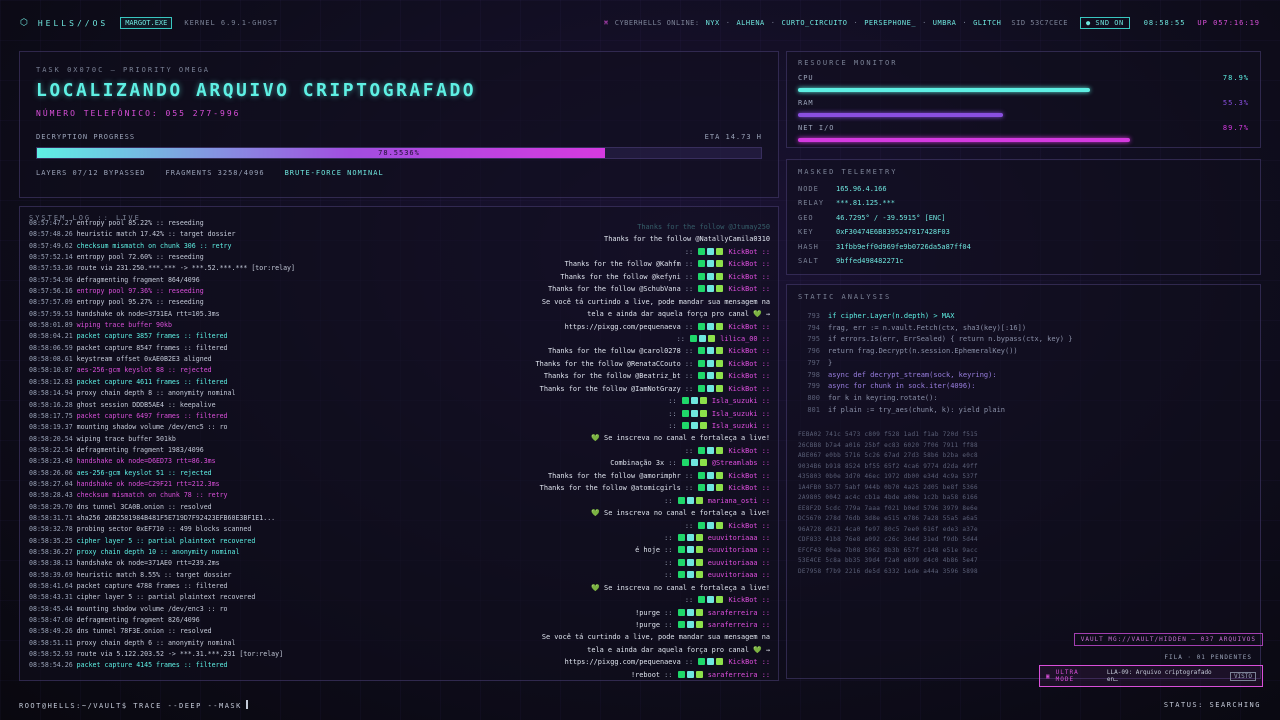  I want to click on chat-text: !reboot, so click(645, 674).